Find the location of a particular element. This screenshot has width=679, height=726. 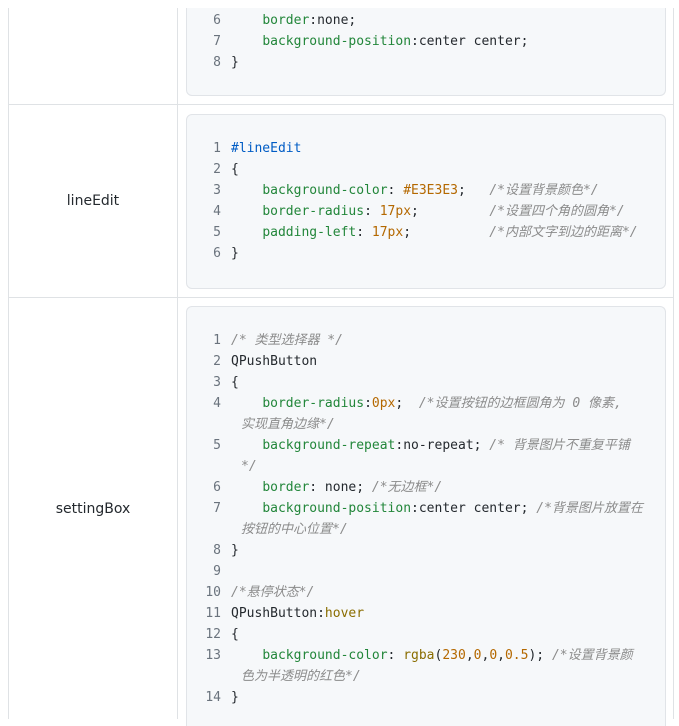

code-token: border-radius is located at coordinates (313, 403).